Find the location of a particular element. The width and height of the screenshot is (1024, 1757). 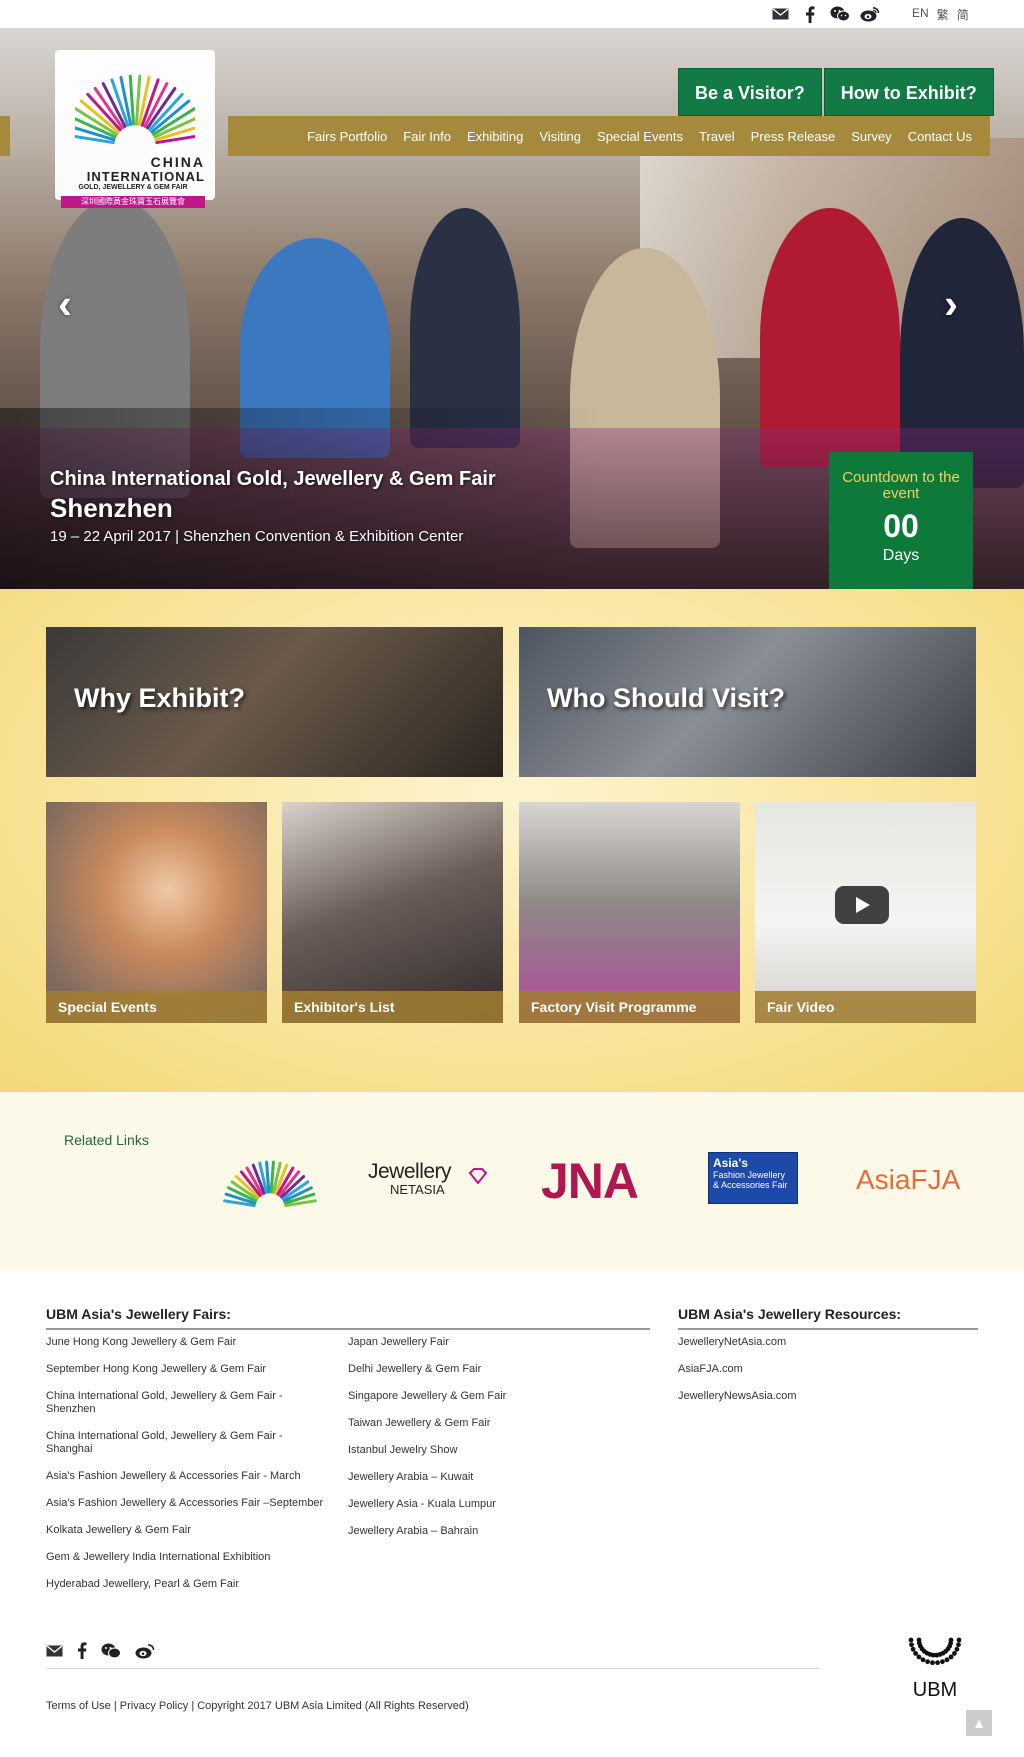

asias-fashion-mid: Fashion Jewellery is located at coordinates (749, 1175).